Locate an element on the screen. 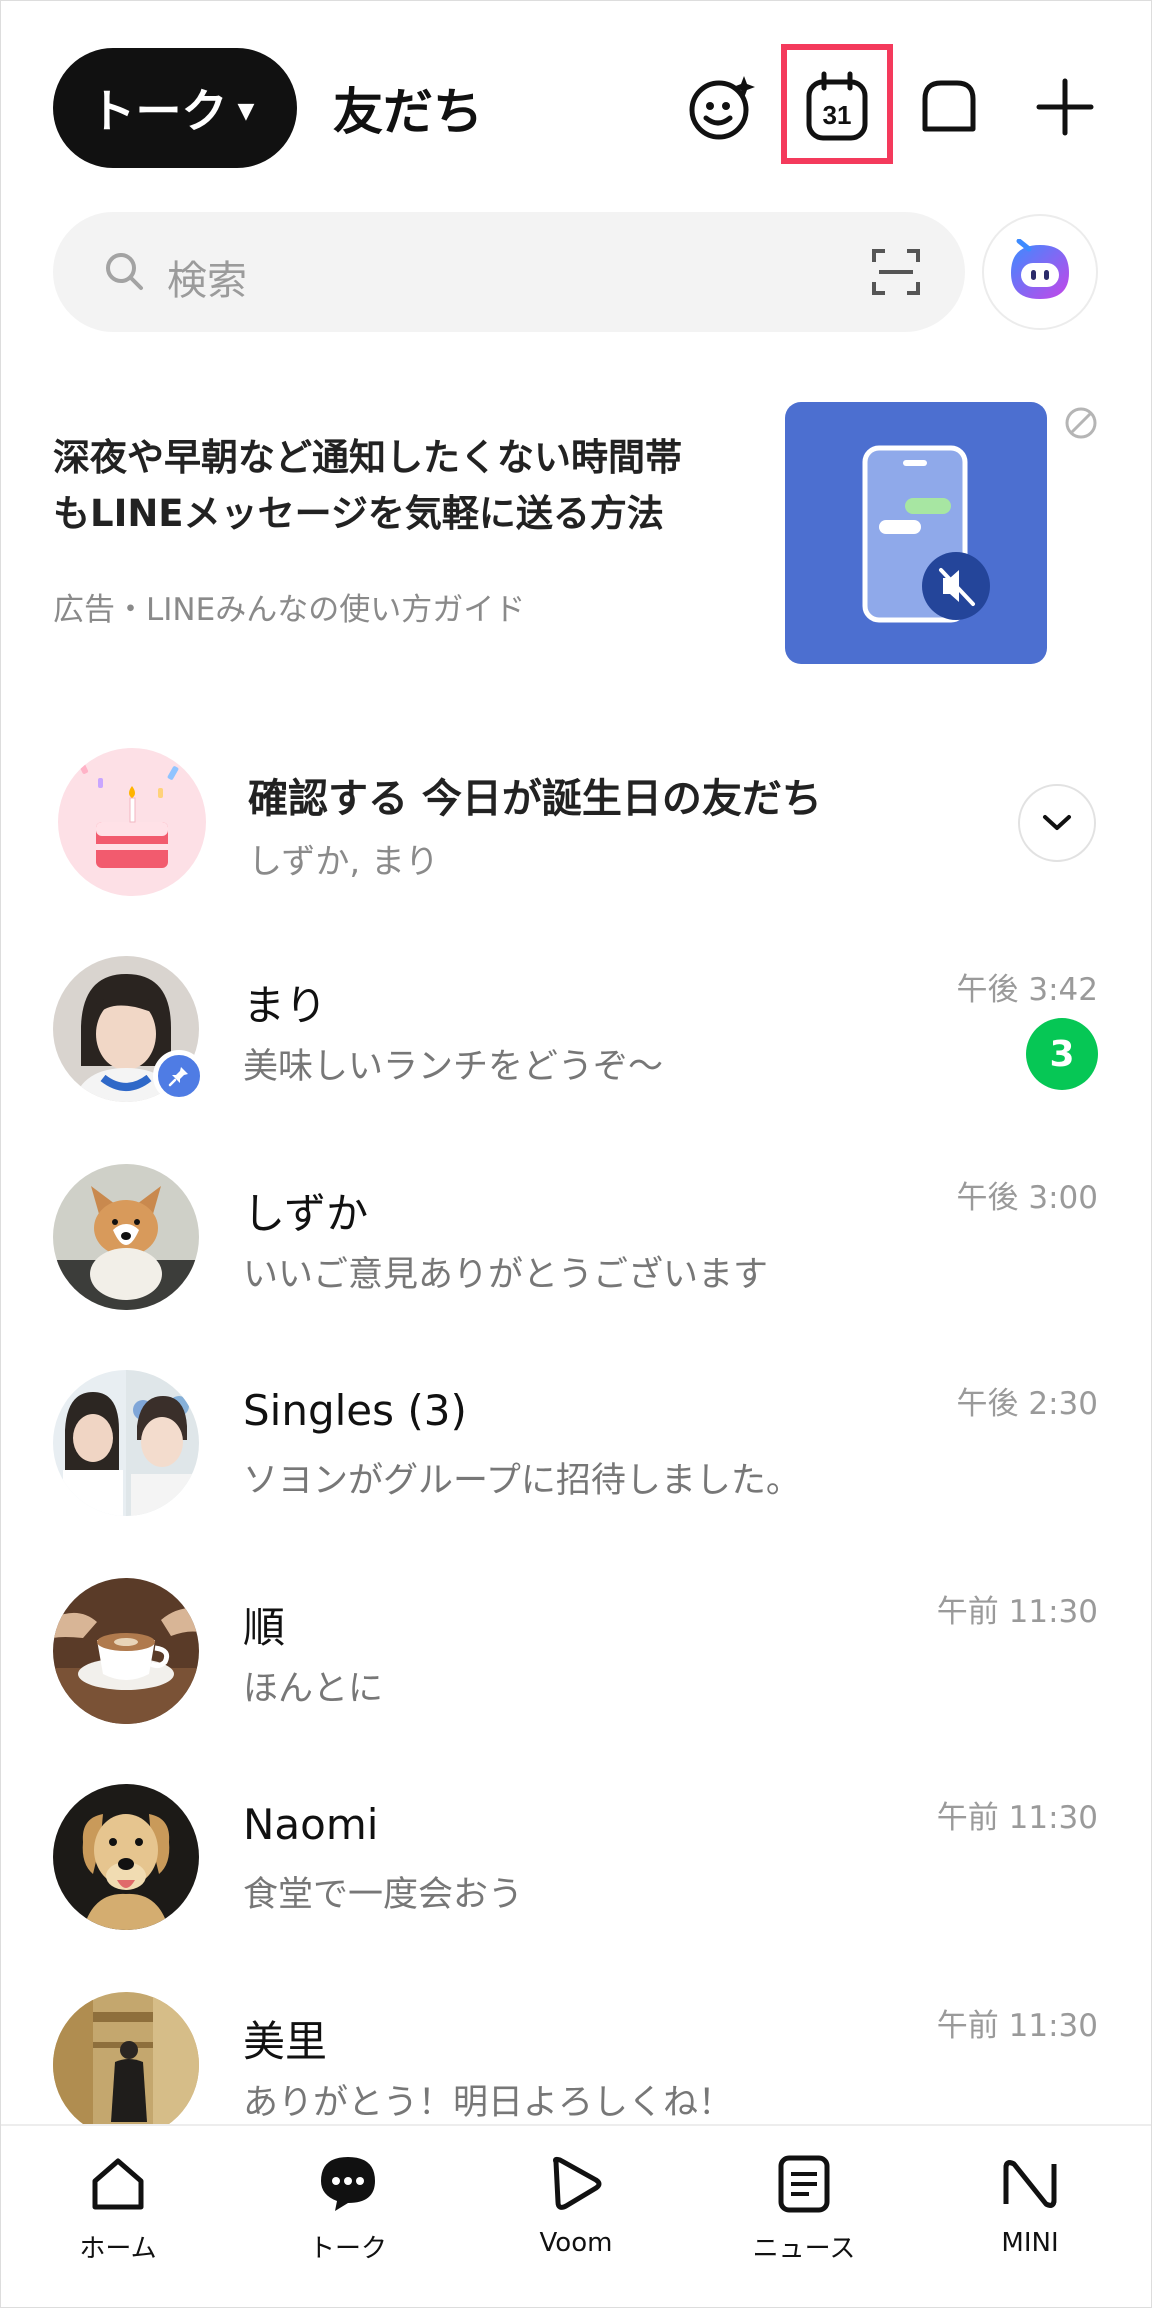  chat-name: 美里 is located at coordinates (285, 2041).